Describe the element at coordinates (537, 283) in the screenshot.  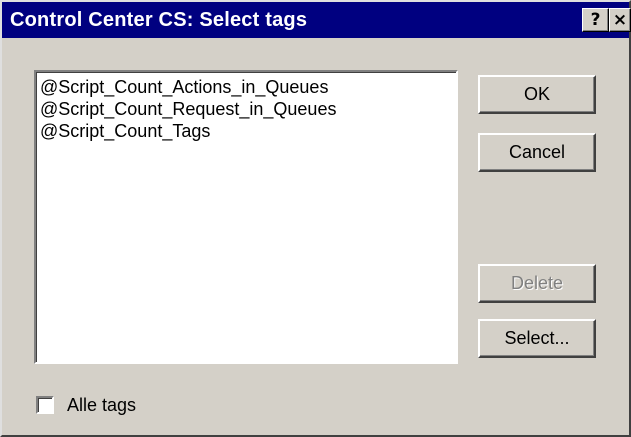
I see `delete-button: Delete` at that location.